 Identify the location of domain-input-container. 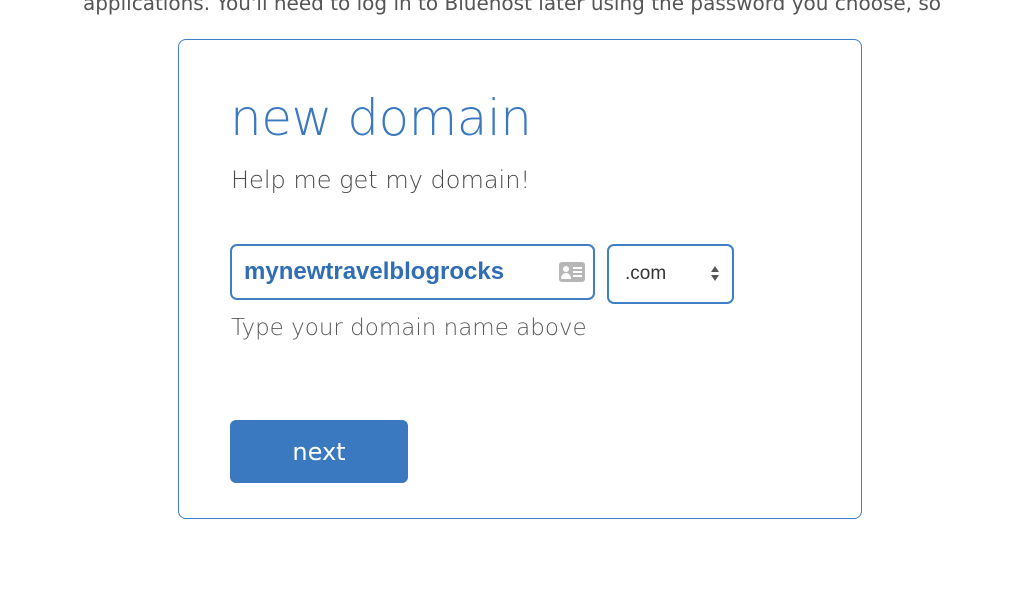
(412, 272).